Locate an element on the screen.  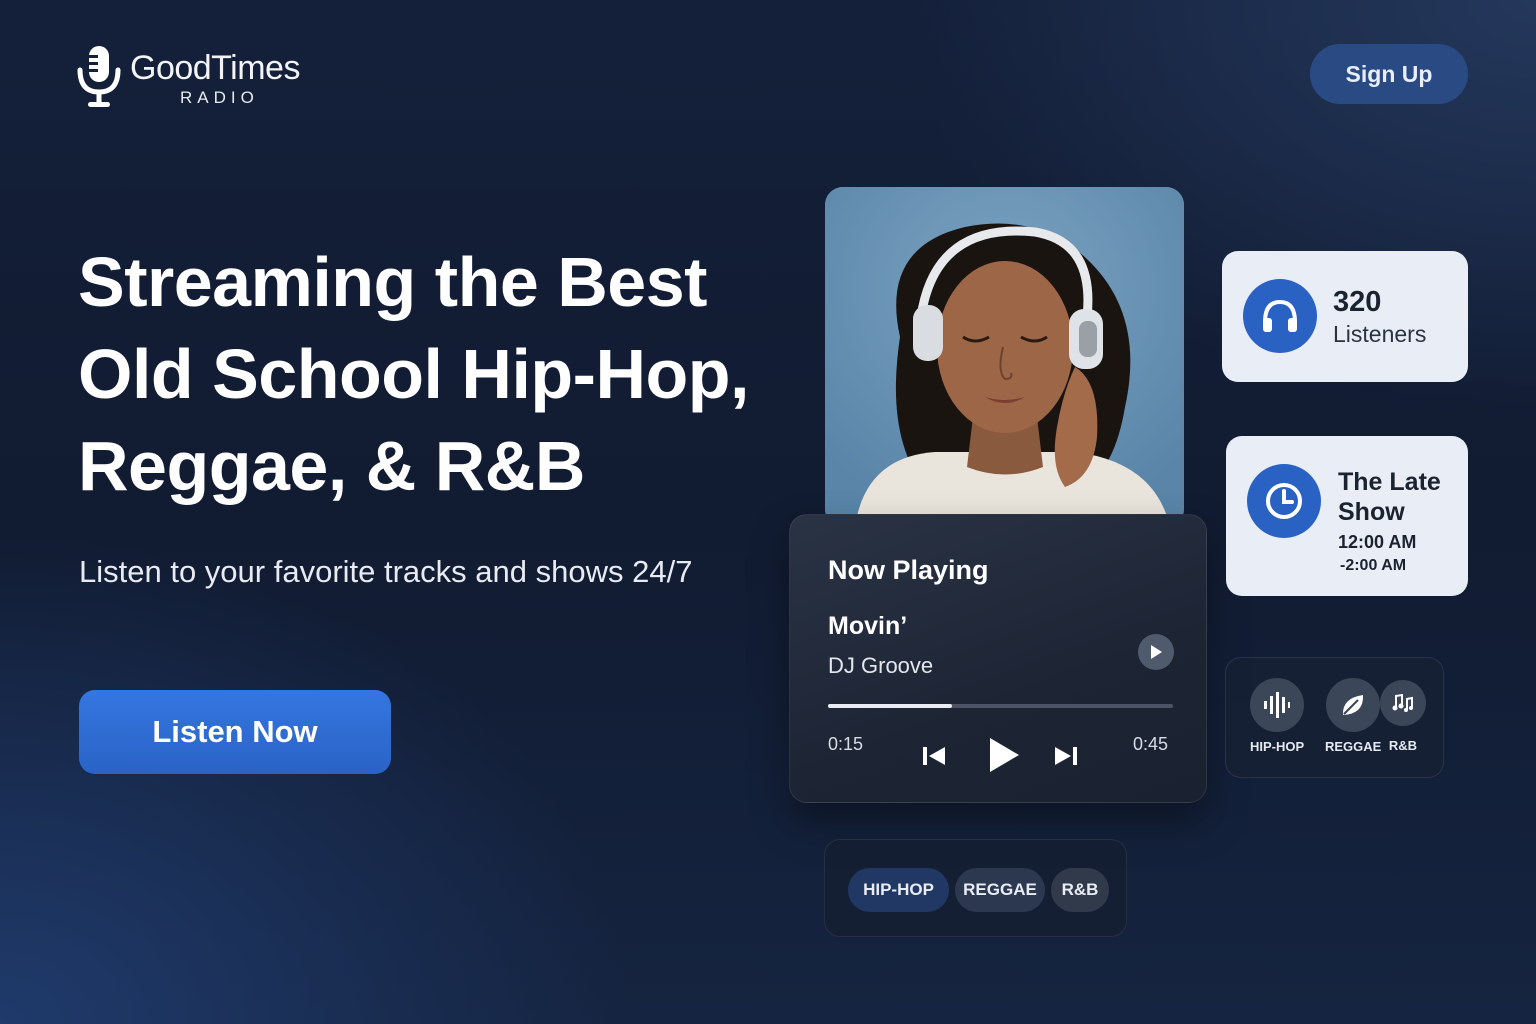
leaf-icon is located at coordinates (1353, 705).